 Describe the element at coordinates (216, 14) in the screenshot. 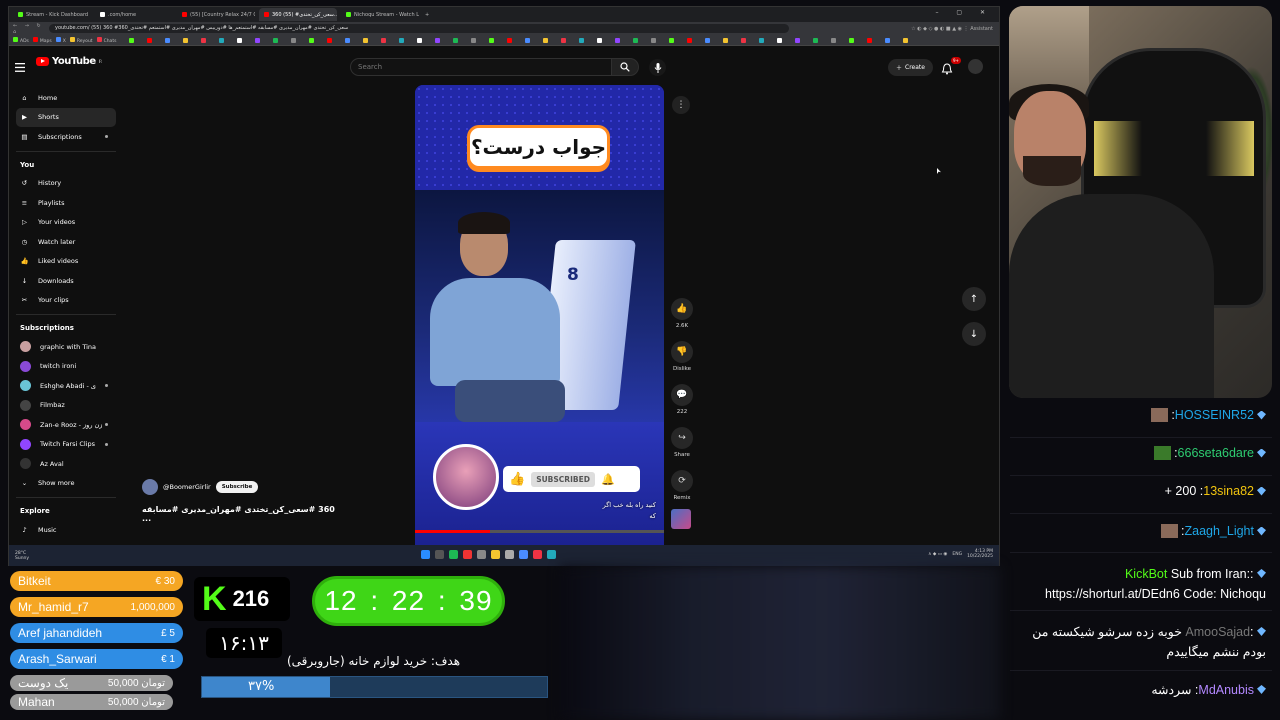

I see `browser-tab: (55) [Country Relax 24/7 Co` at that location.